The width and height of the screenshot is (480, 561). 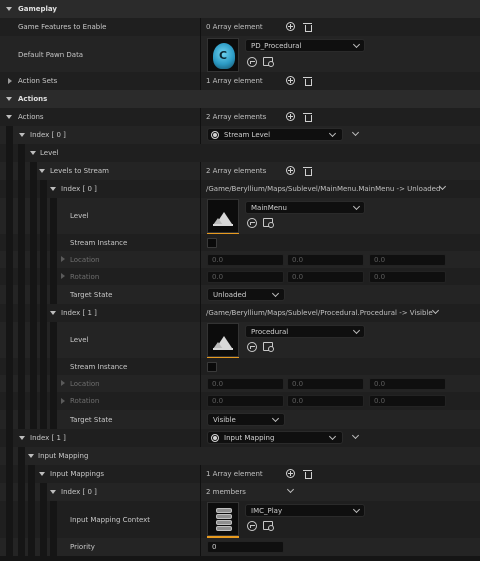 I want to click on level-dropdown: MainMenu, so click(x=305, y=207).